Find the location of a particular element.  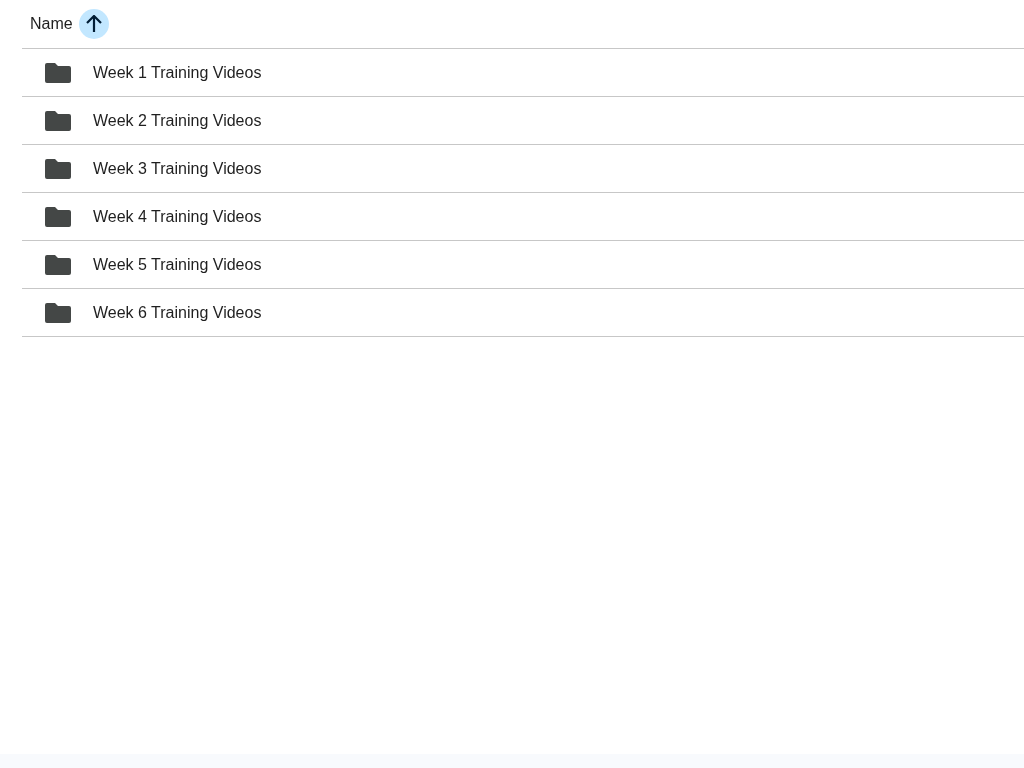

folder-row: Week 6 Training Videos is located at coordinates (523, 313).